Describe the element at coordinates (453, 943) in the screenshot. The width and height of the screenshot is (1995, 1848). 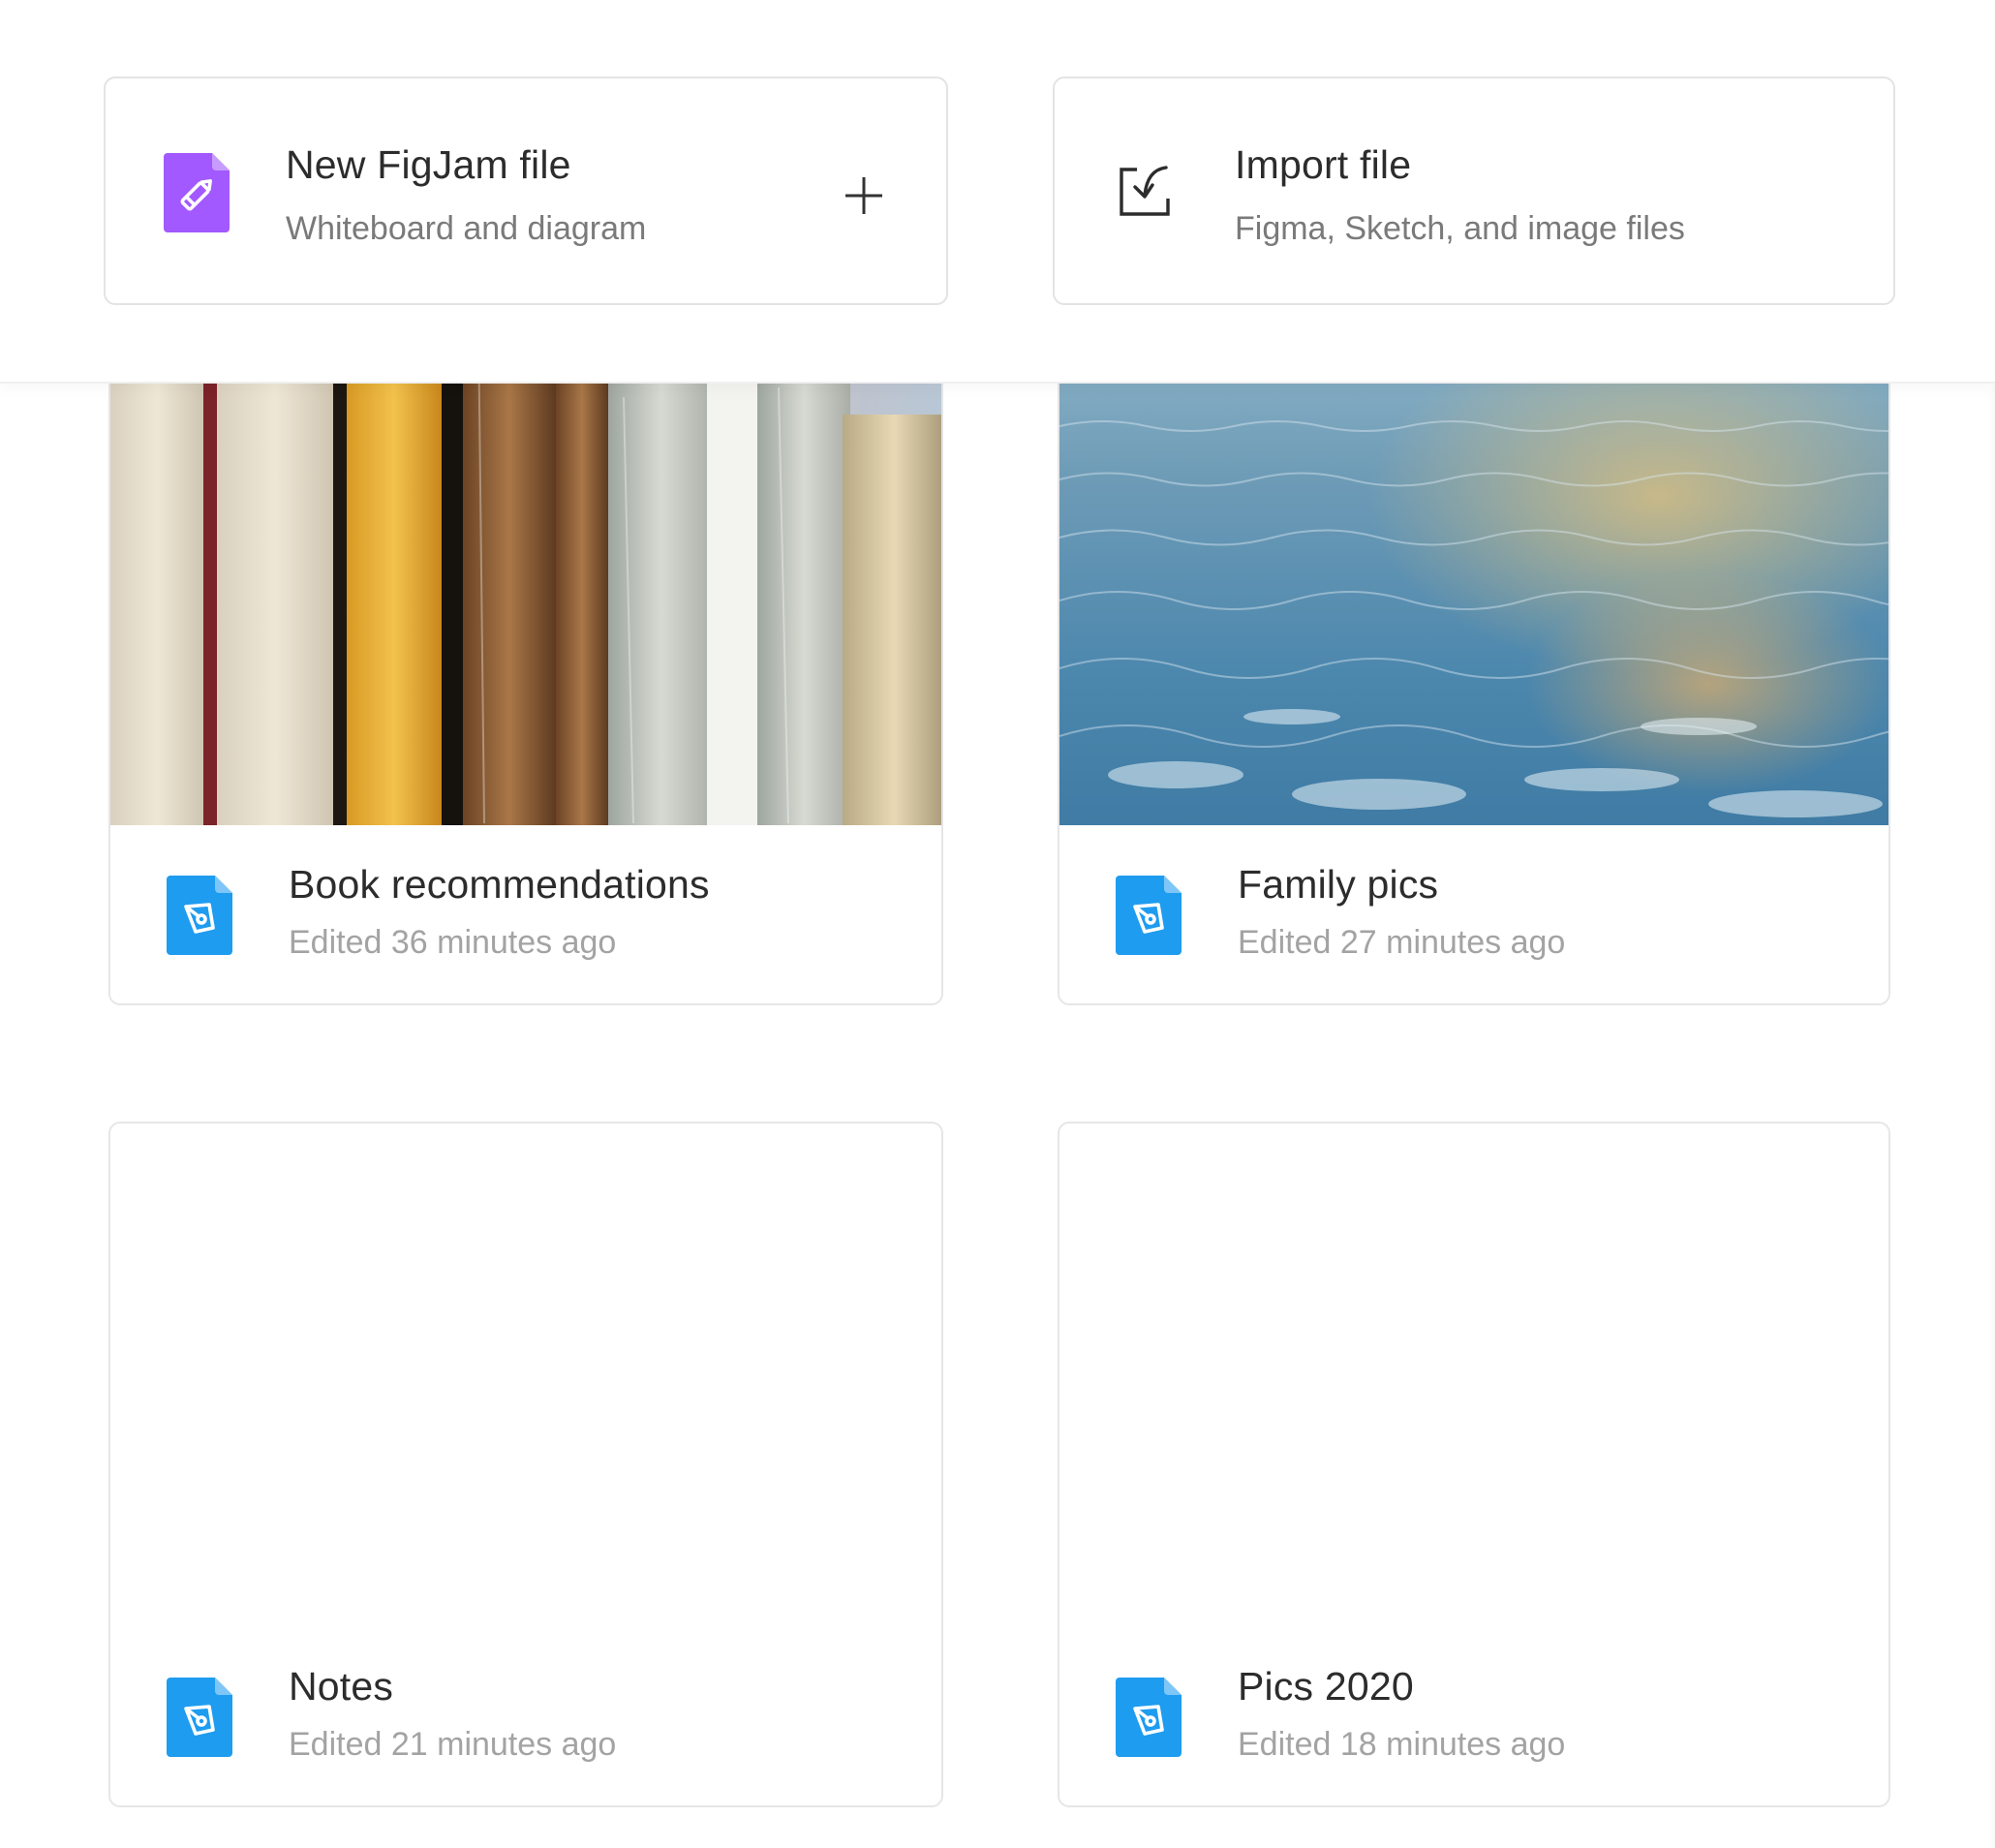
I see `file-edited-time: Edited 36 minutes ago` at that location.